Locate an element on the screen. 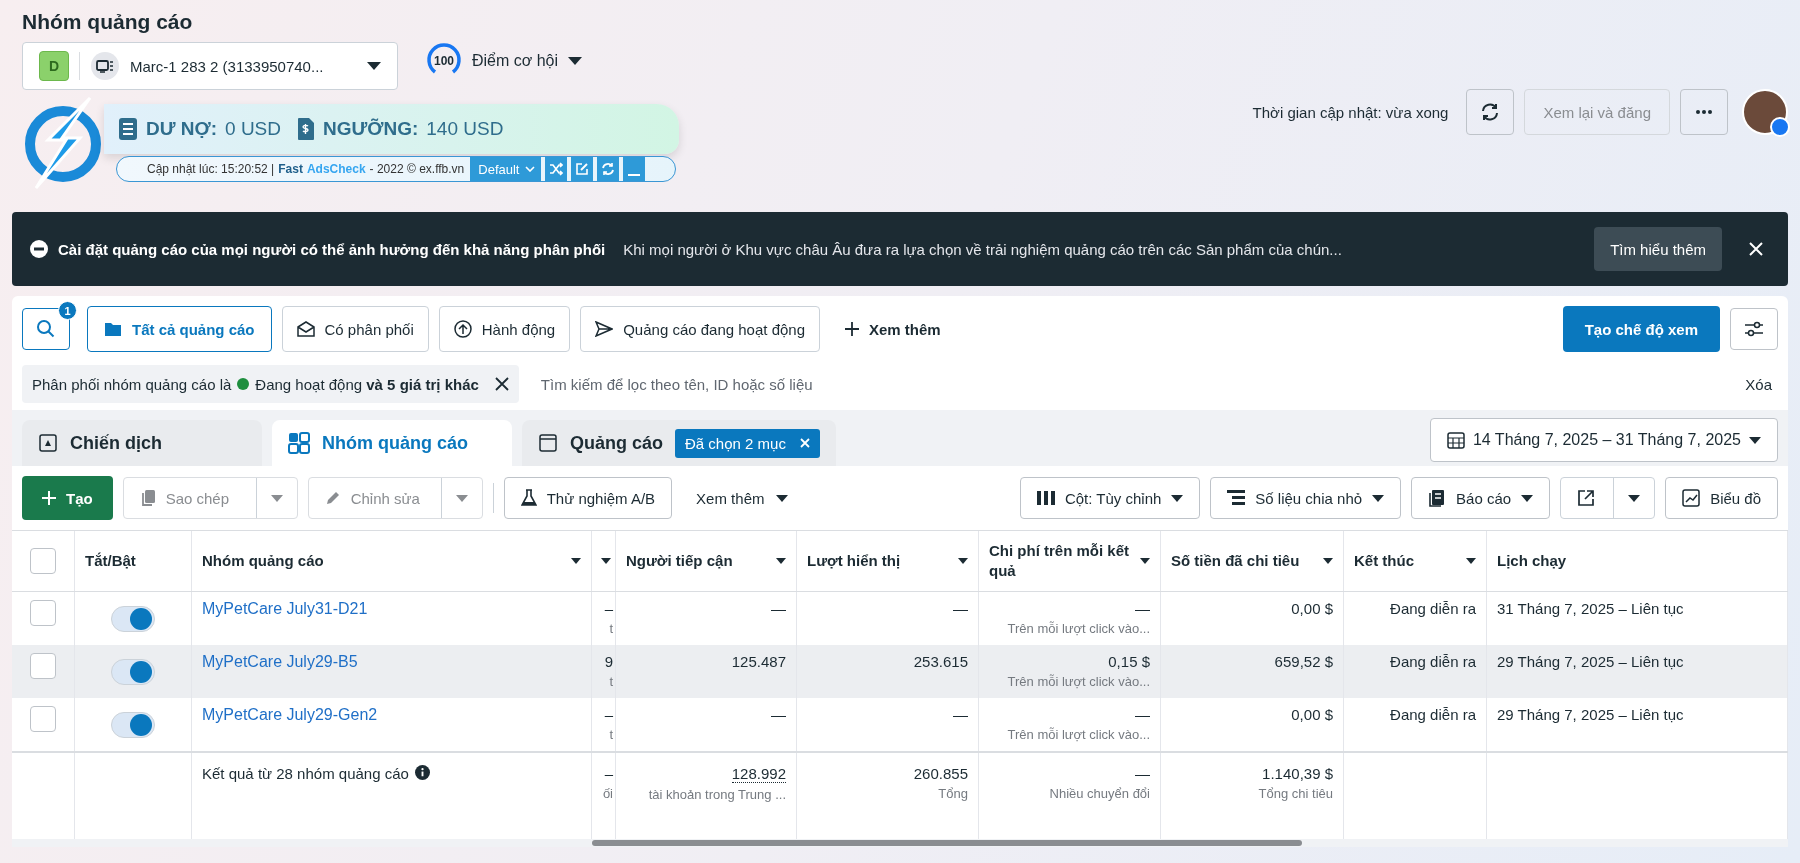 The height and width of the screenshot is (863, 1800). filter-button: Quảng cáo đang hoạt động is located at coordinates (700, 329).